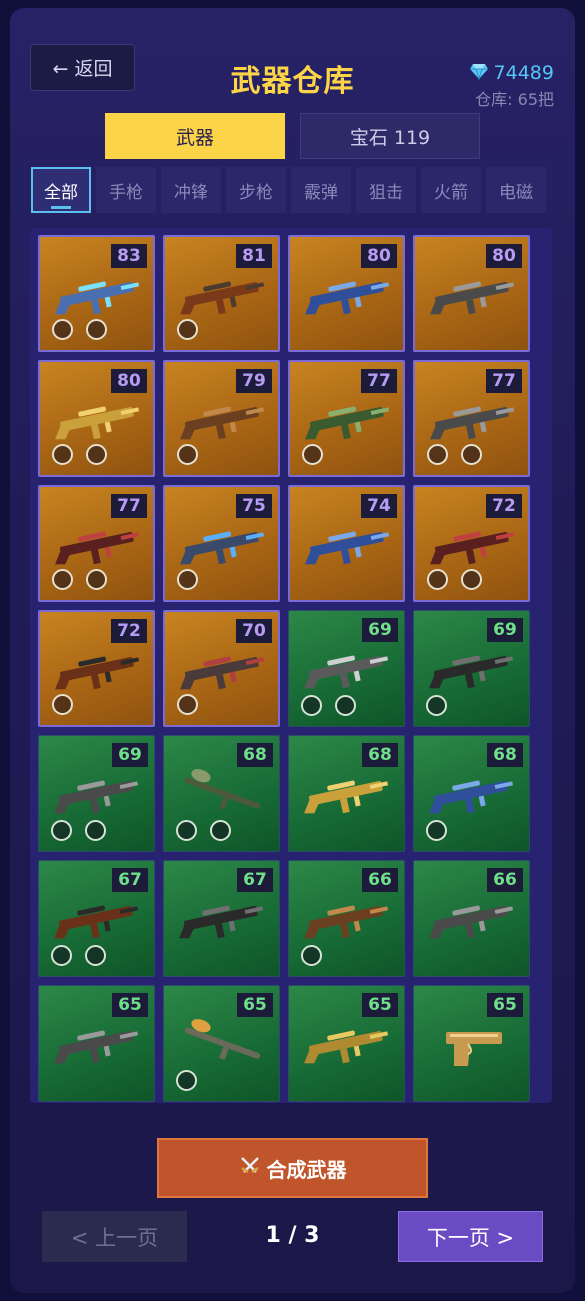  Describe the element at coordinates (288, 190) in the screenshot. I see `category-tabs: 全部 手枪 冲锋 步枪 霰弹 狙击 火箭 电磁` at that location.